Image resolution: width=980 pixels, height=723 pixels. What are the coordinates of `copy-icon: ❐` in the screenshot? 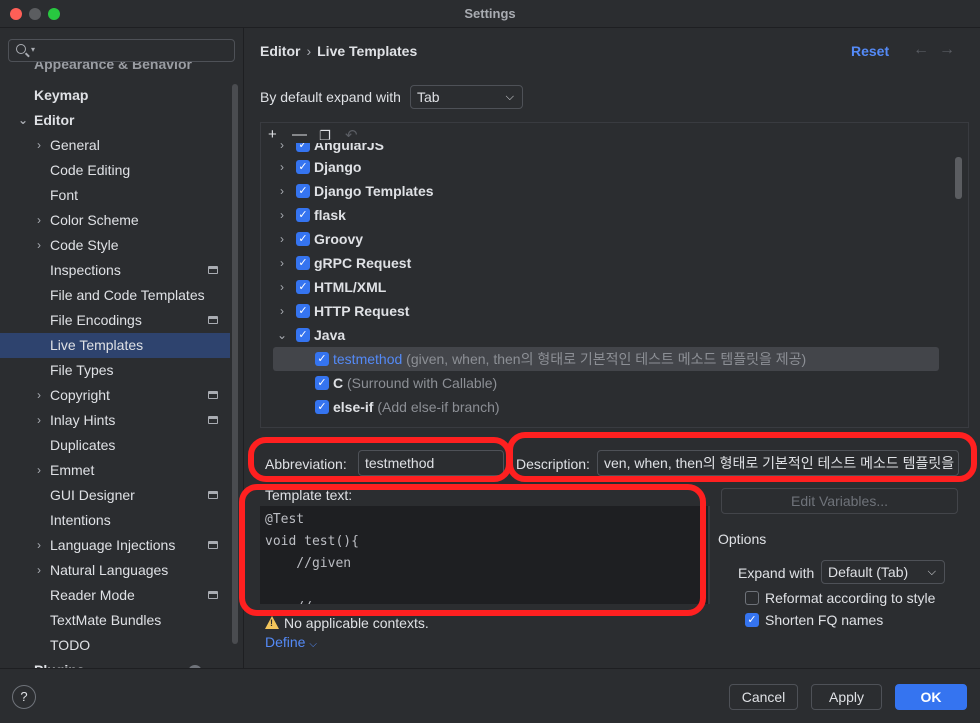 It's located at (325, 136).